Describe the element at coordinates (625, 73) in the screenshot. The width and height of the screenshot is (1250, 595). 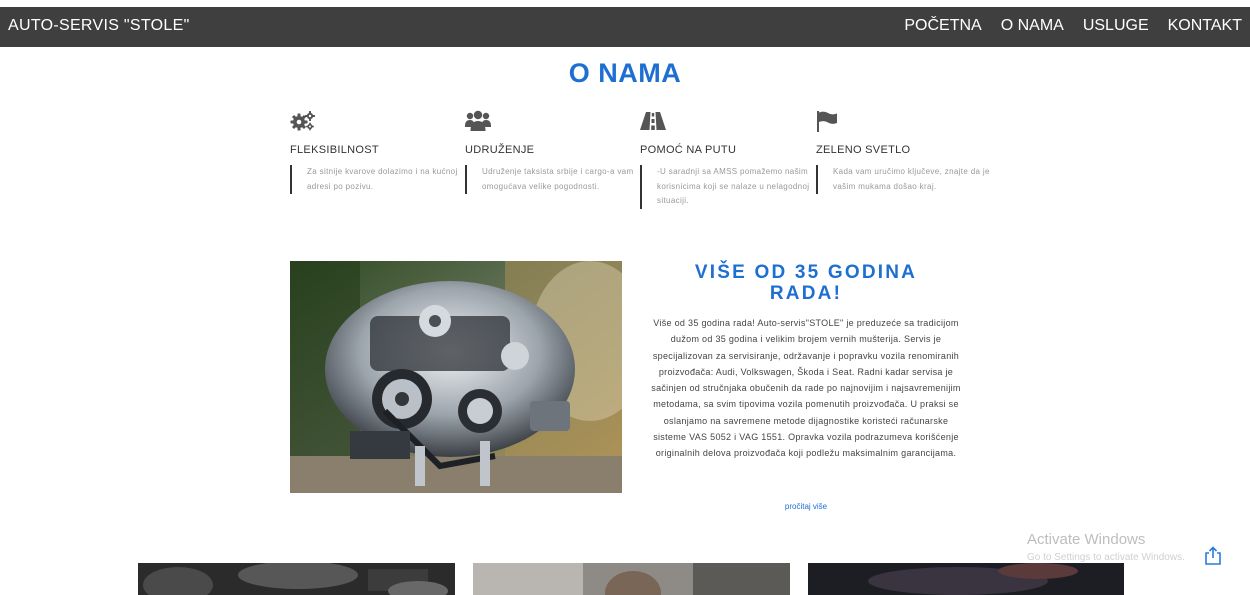
I see `page-title: O NAMA` at that location.